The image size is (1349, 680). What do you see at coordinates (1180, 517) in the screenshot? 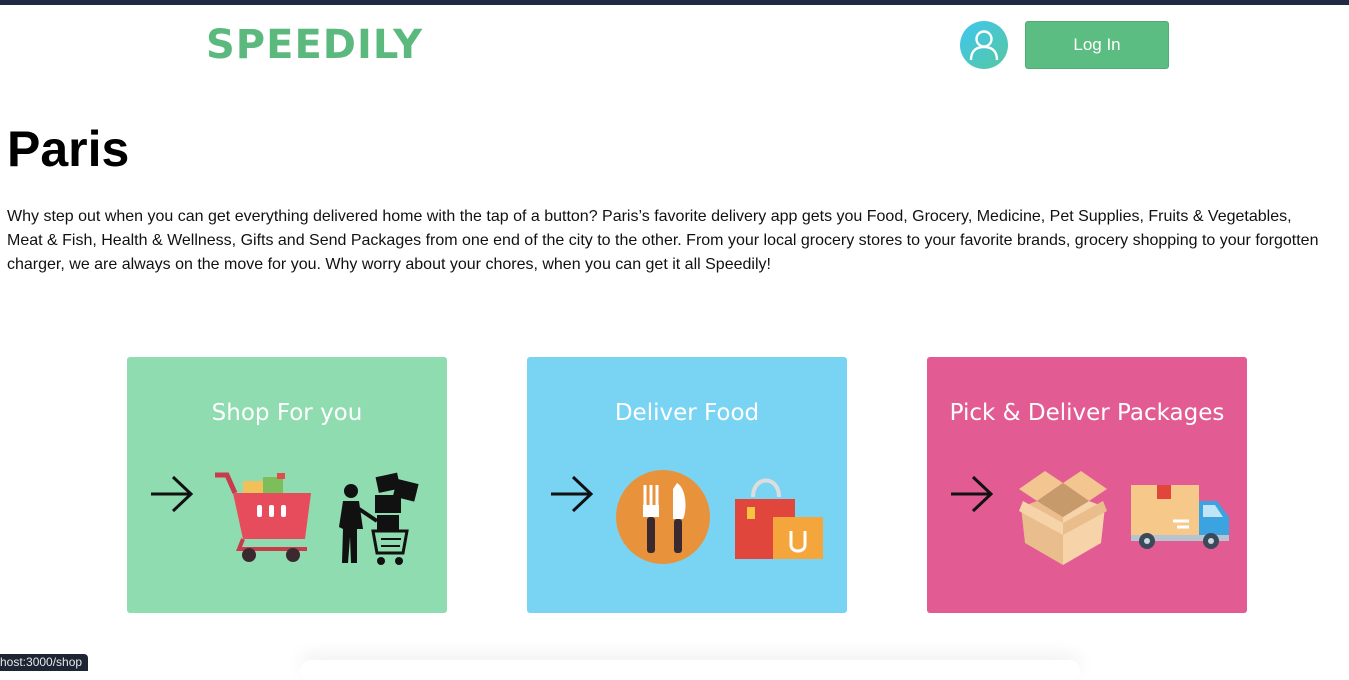
I see `delivery-truck-icon` at bounding box center [1180, 517].